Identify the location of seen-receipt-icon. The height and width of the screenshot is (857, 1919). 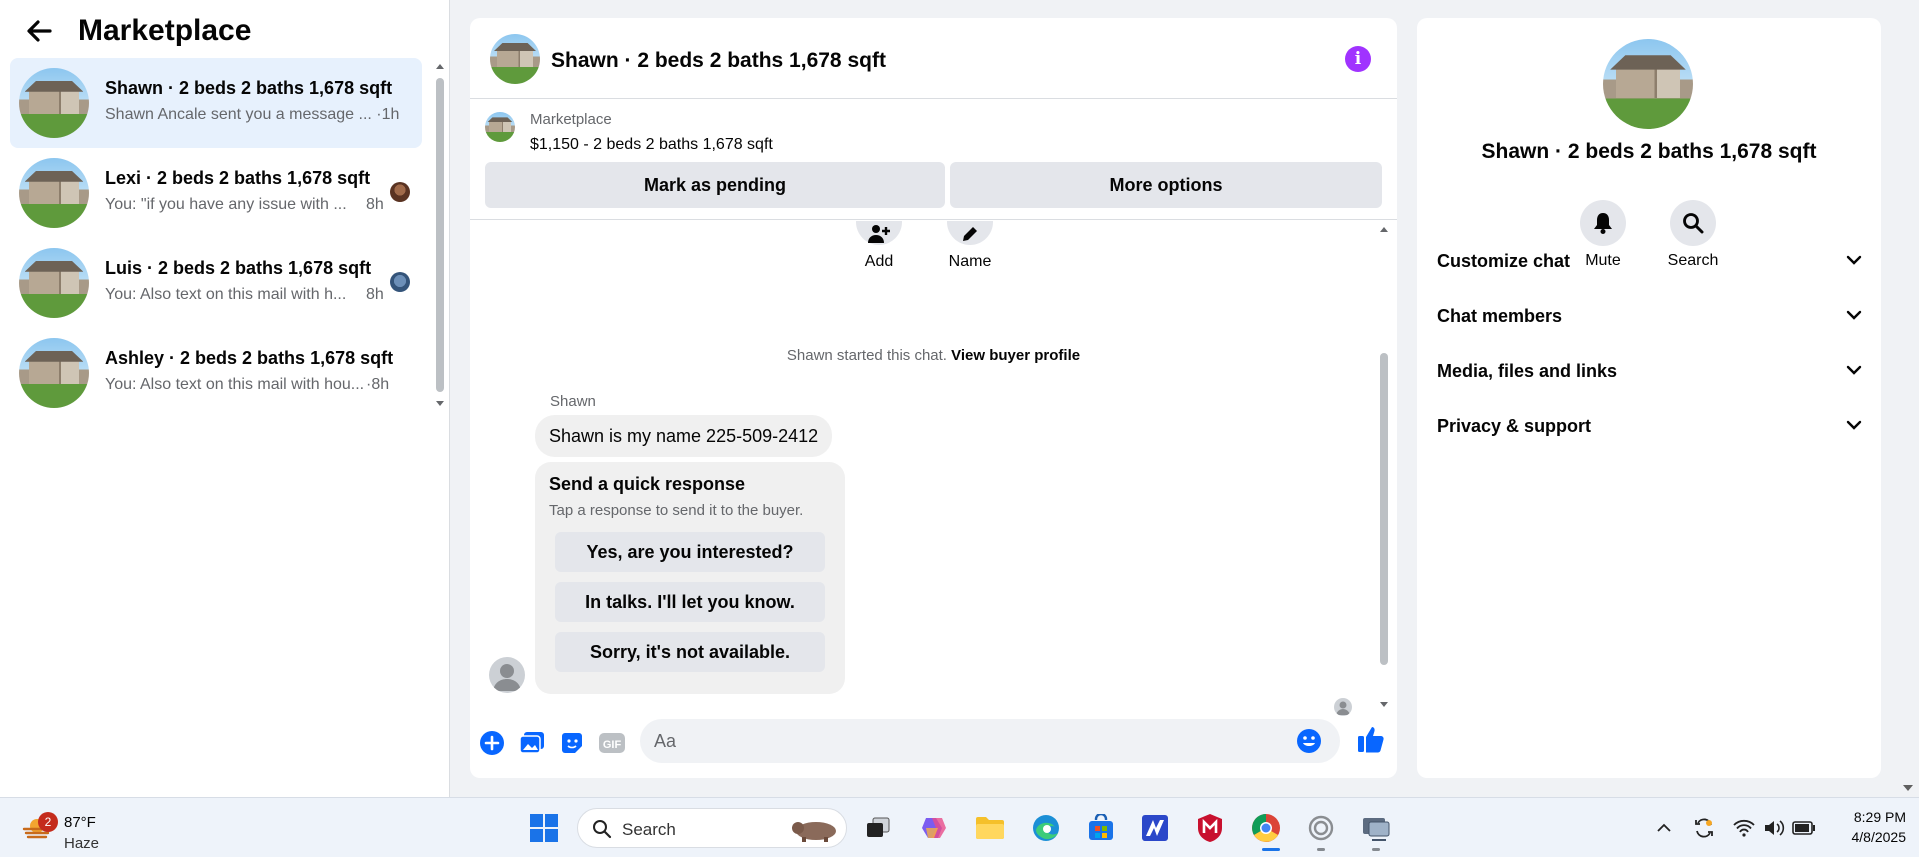
(1343, 707).